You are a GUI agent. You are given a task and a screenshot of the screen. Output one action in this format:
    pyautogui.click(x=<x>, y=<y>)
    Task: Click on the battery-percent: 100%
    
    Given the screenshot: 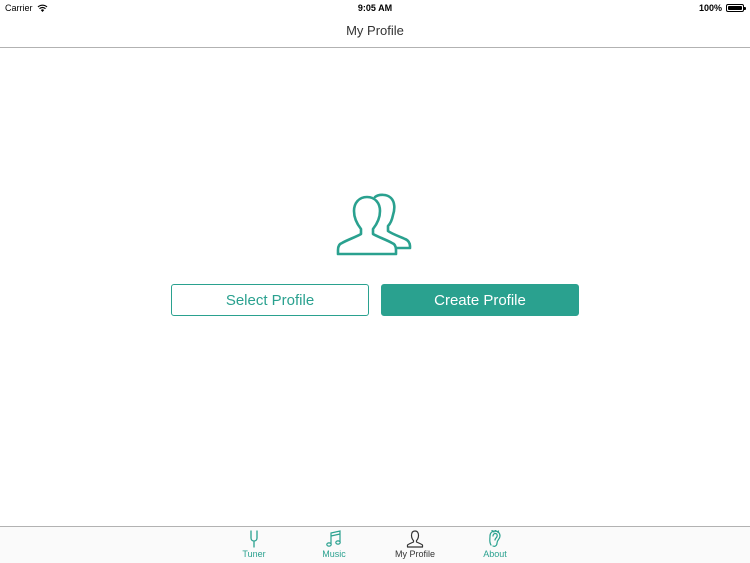 What is the action you would take?
    pyautogui.click(x=710, y=8)
    